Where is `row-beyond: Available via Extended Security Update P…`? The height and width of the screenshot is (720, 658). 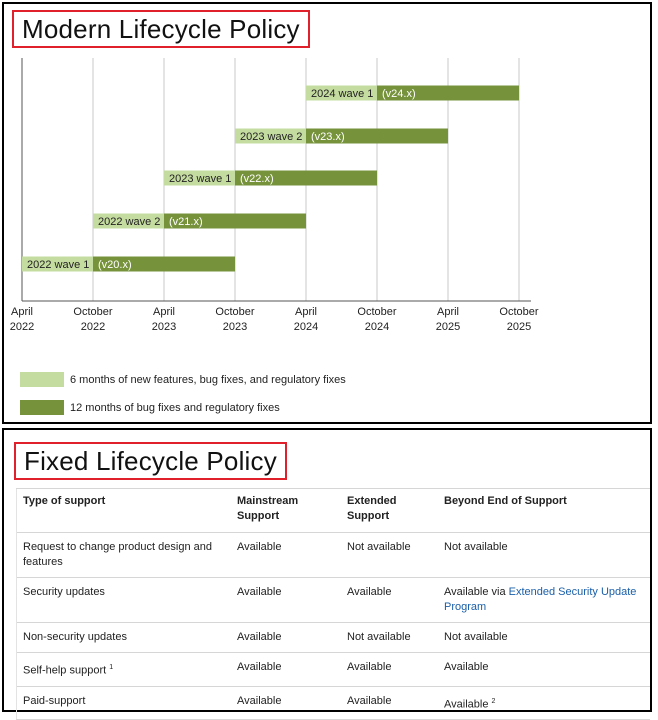 row-beyond: Available via Extended Security Update P… is located at coordinates (544, 600).